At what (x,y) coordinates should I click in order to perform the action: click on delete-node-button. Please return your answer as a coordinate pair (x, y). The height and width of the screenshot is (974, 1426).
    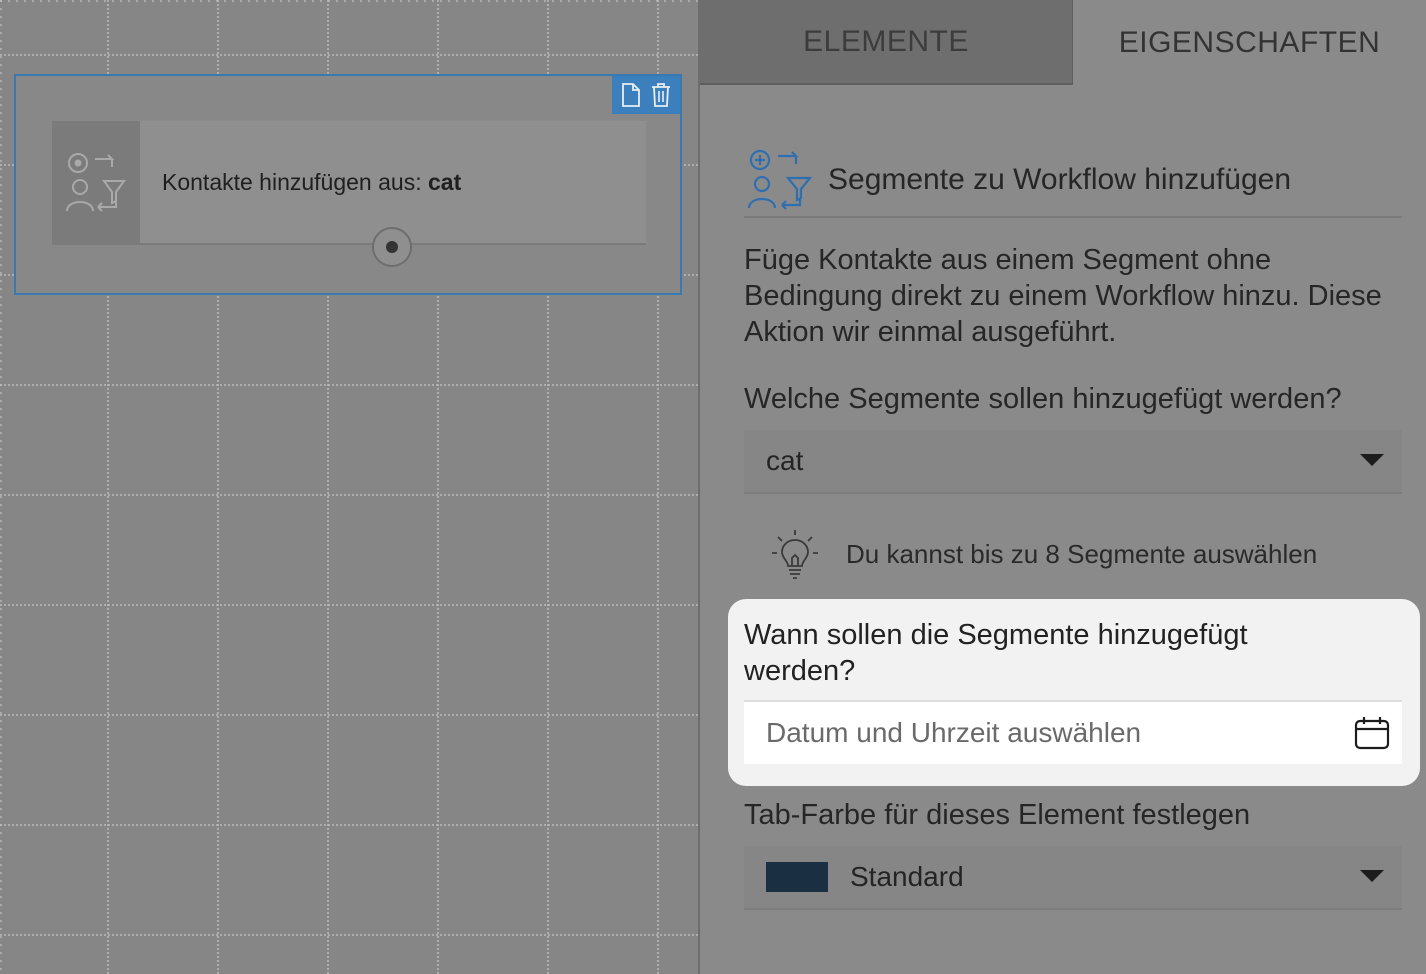
    Looking at the image, I should click on (661, 95).